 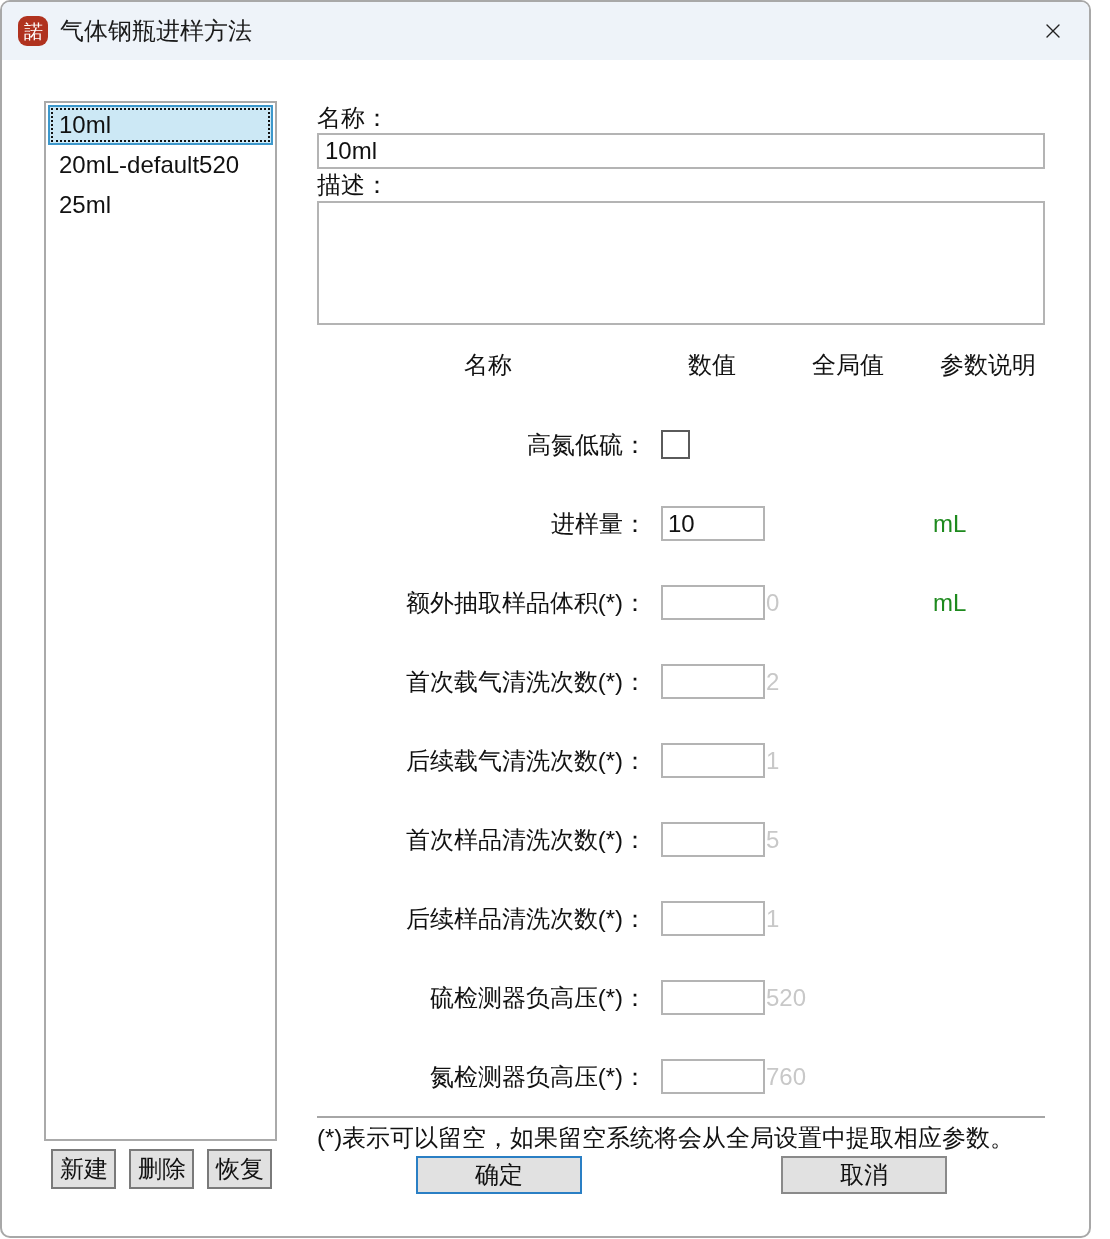 I want to click on parameter-label: 硫检测器负高压(*)：, so click(x=538, y=997).